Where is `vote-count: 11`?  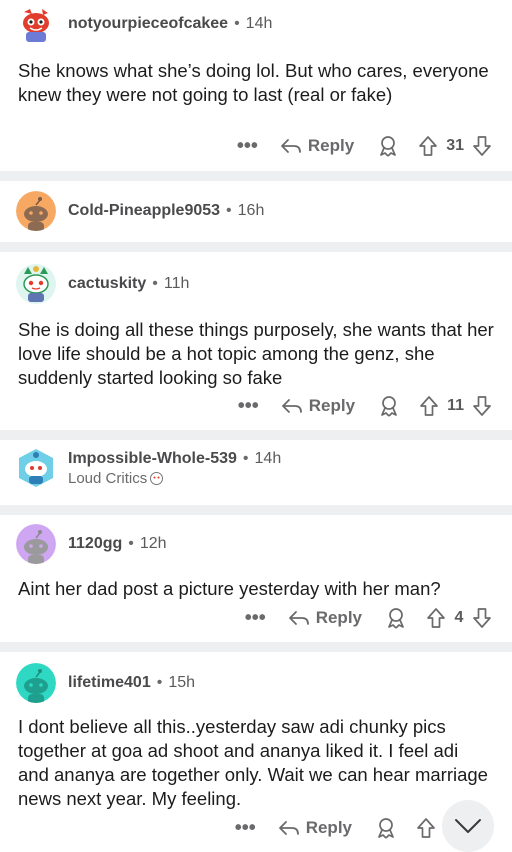
vote-count: 11 is located at coordinates (455, 405).